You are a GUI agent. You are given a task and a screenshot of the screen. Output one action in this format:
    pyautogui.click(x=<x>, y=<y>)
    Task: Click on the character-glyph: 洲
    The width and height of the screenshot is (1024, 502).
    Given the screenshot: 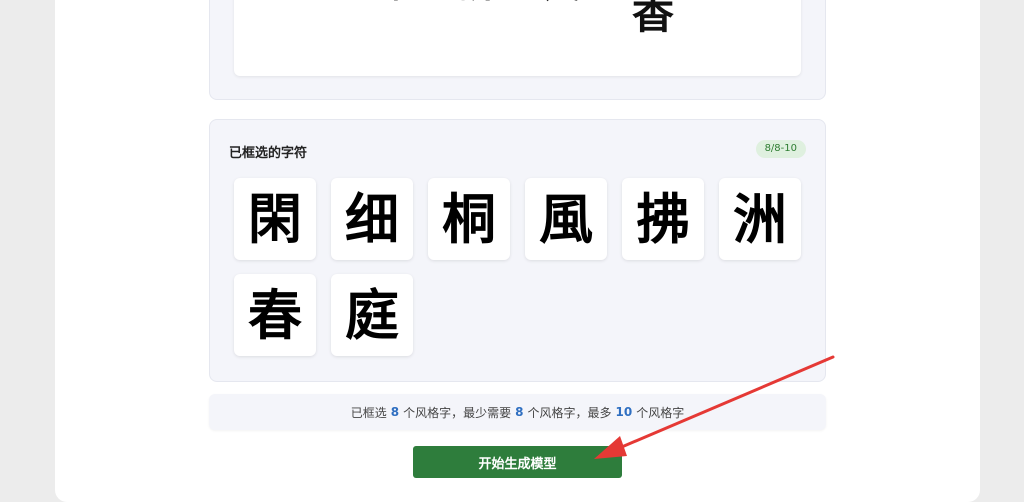 What is the action you would take?
    pyautogui.click(x=760, y=219)
    